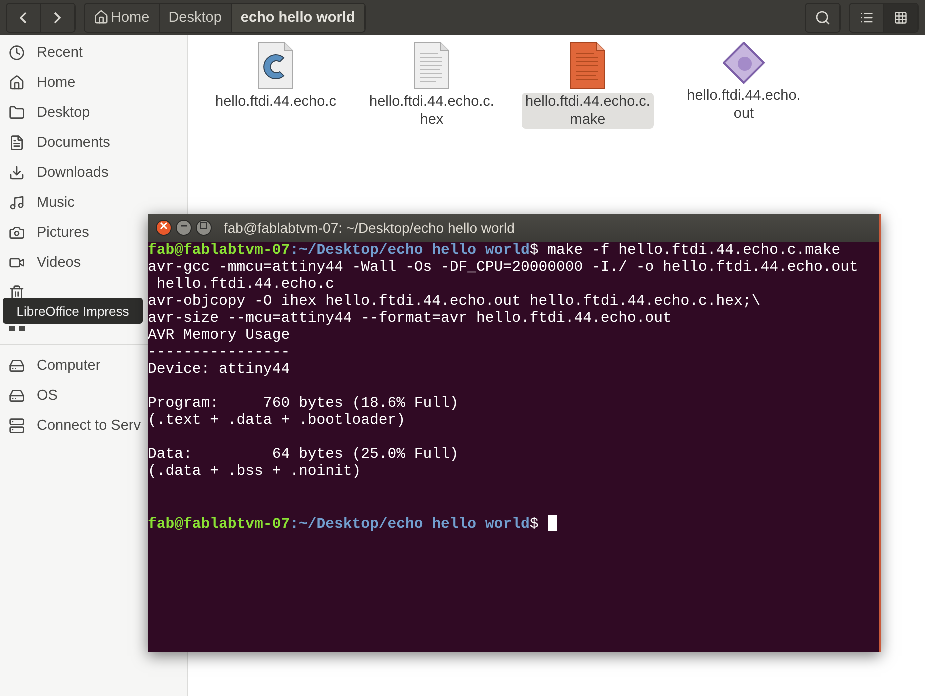 The width and height of the screenshot is (925, 696). I want to click on list-view-button, so click(867, 18).